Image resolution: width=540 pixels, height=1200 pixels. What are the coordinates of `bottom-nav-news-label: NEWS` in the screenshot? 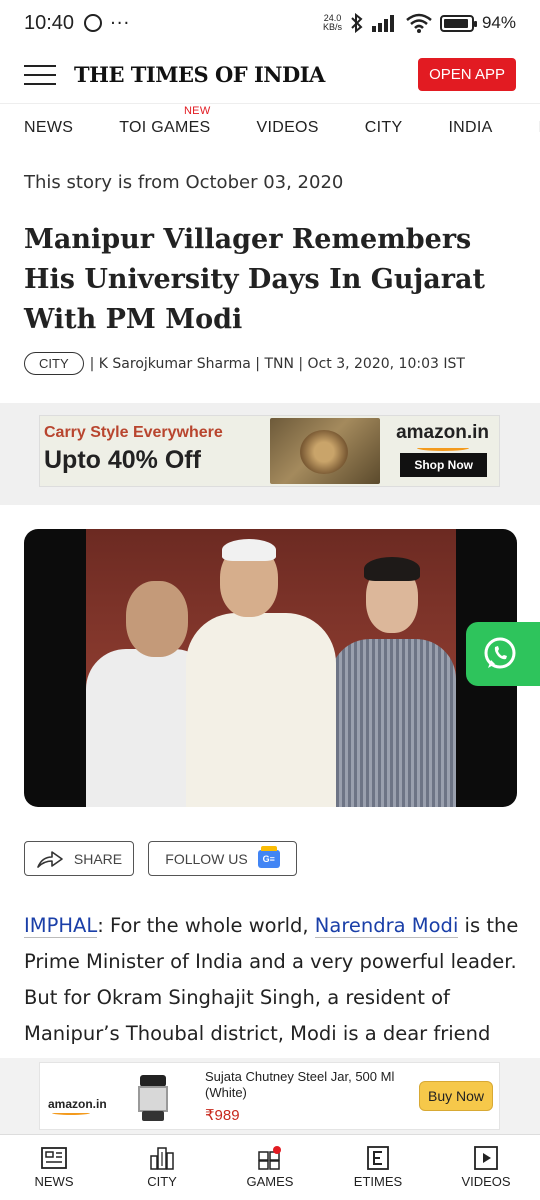 It's located at (54, 1181).